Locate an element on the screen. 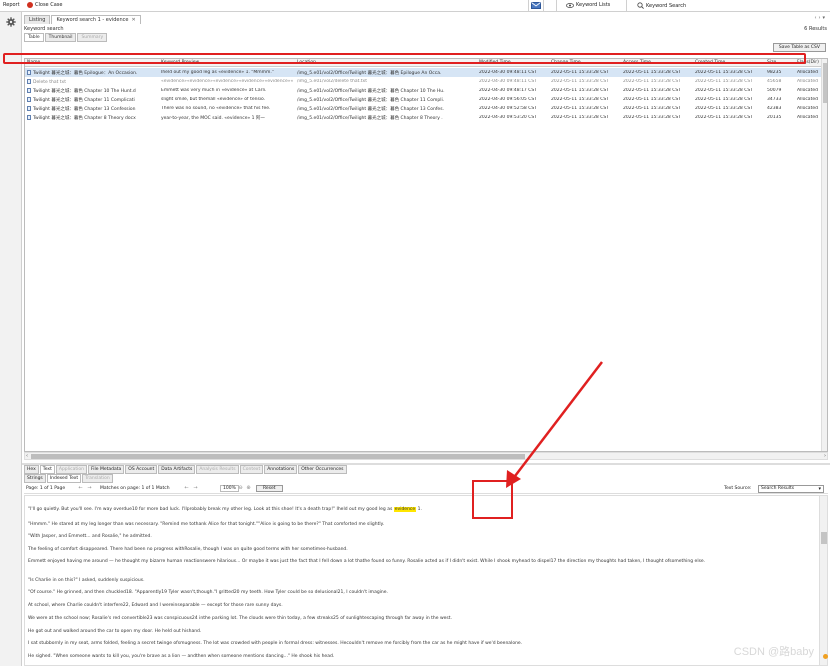 The height and width of the screenshot is (666, 830). cell-name-text: Delete that txt is located at coordinates (49, 82).